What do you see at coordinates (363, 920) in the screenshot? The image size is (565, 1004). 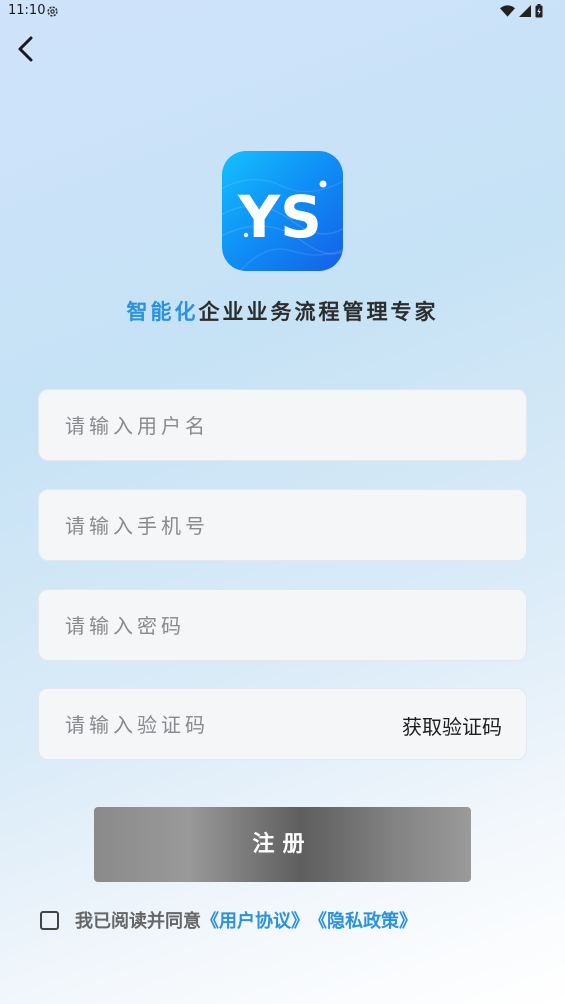 I see `privacy-policy-link: 《隐私政策》` at bounding box center [363, 920].